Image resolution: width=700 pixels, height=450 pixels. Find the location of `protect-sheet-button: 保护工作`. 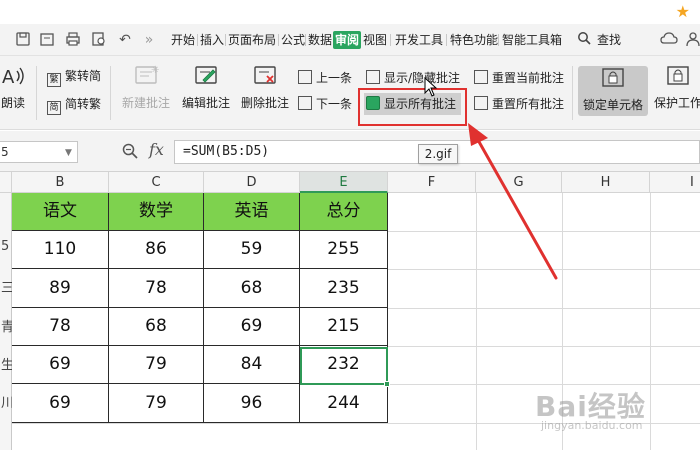

protect-sheet-button: 保护工作 is located at coordinates (676, 87).